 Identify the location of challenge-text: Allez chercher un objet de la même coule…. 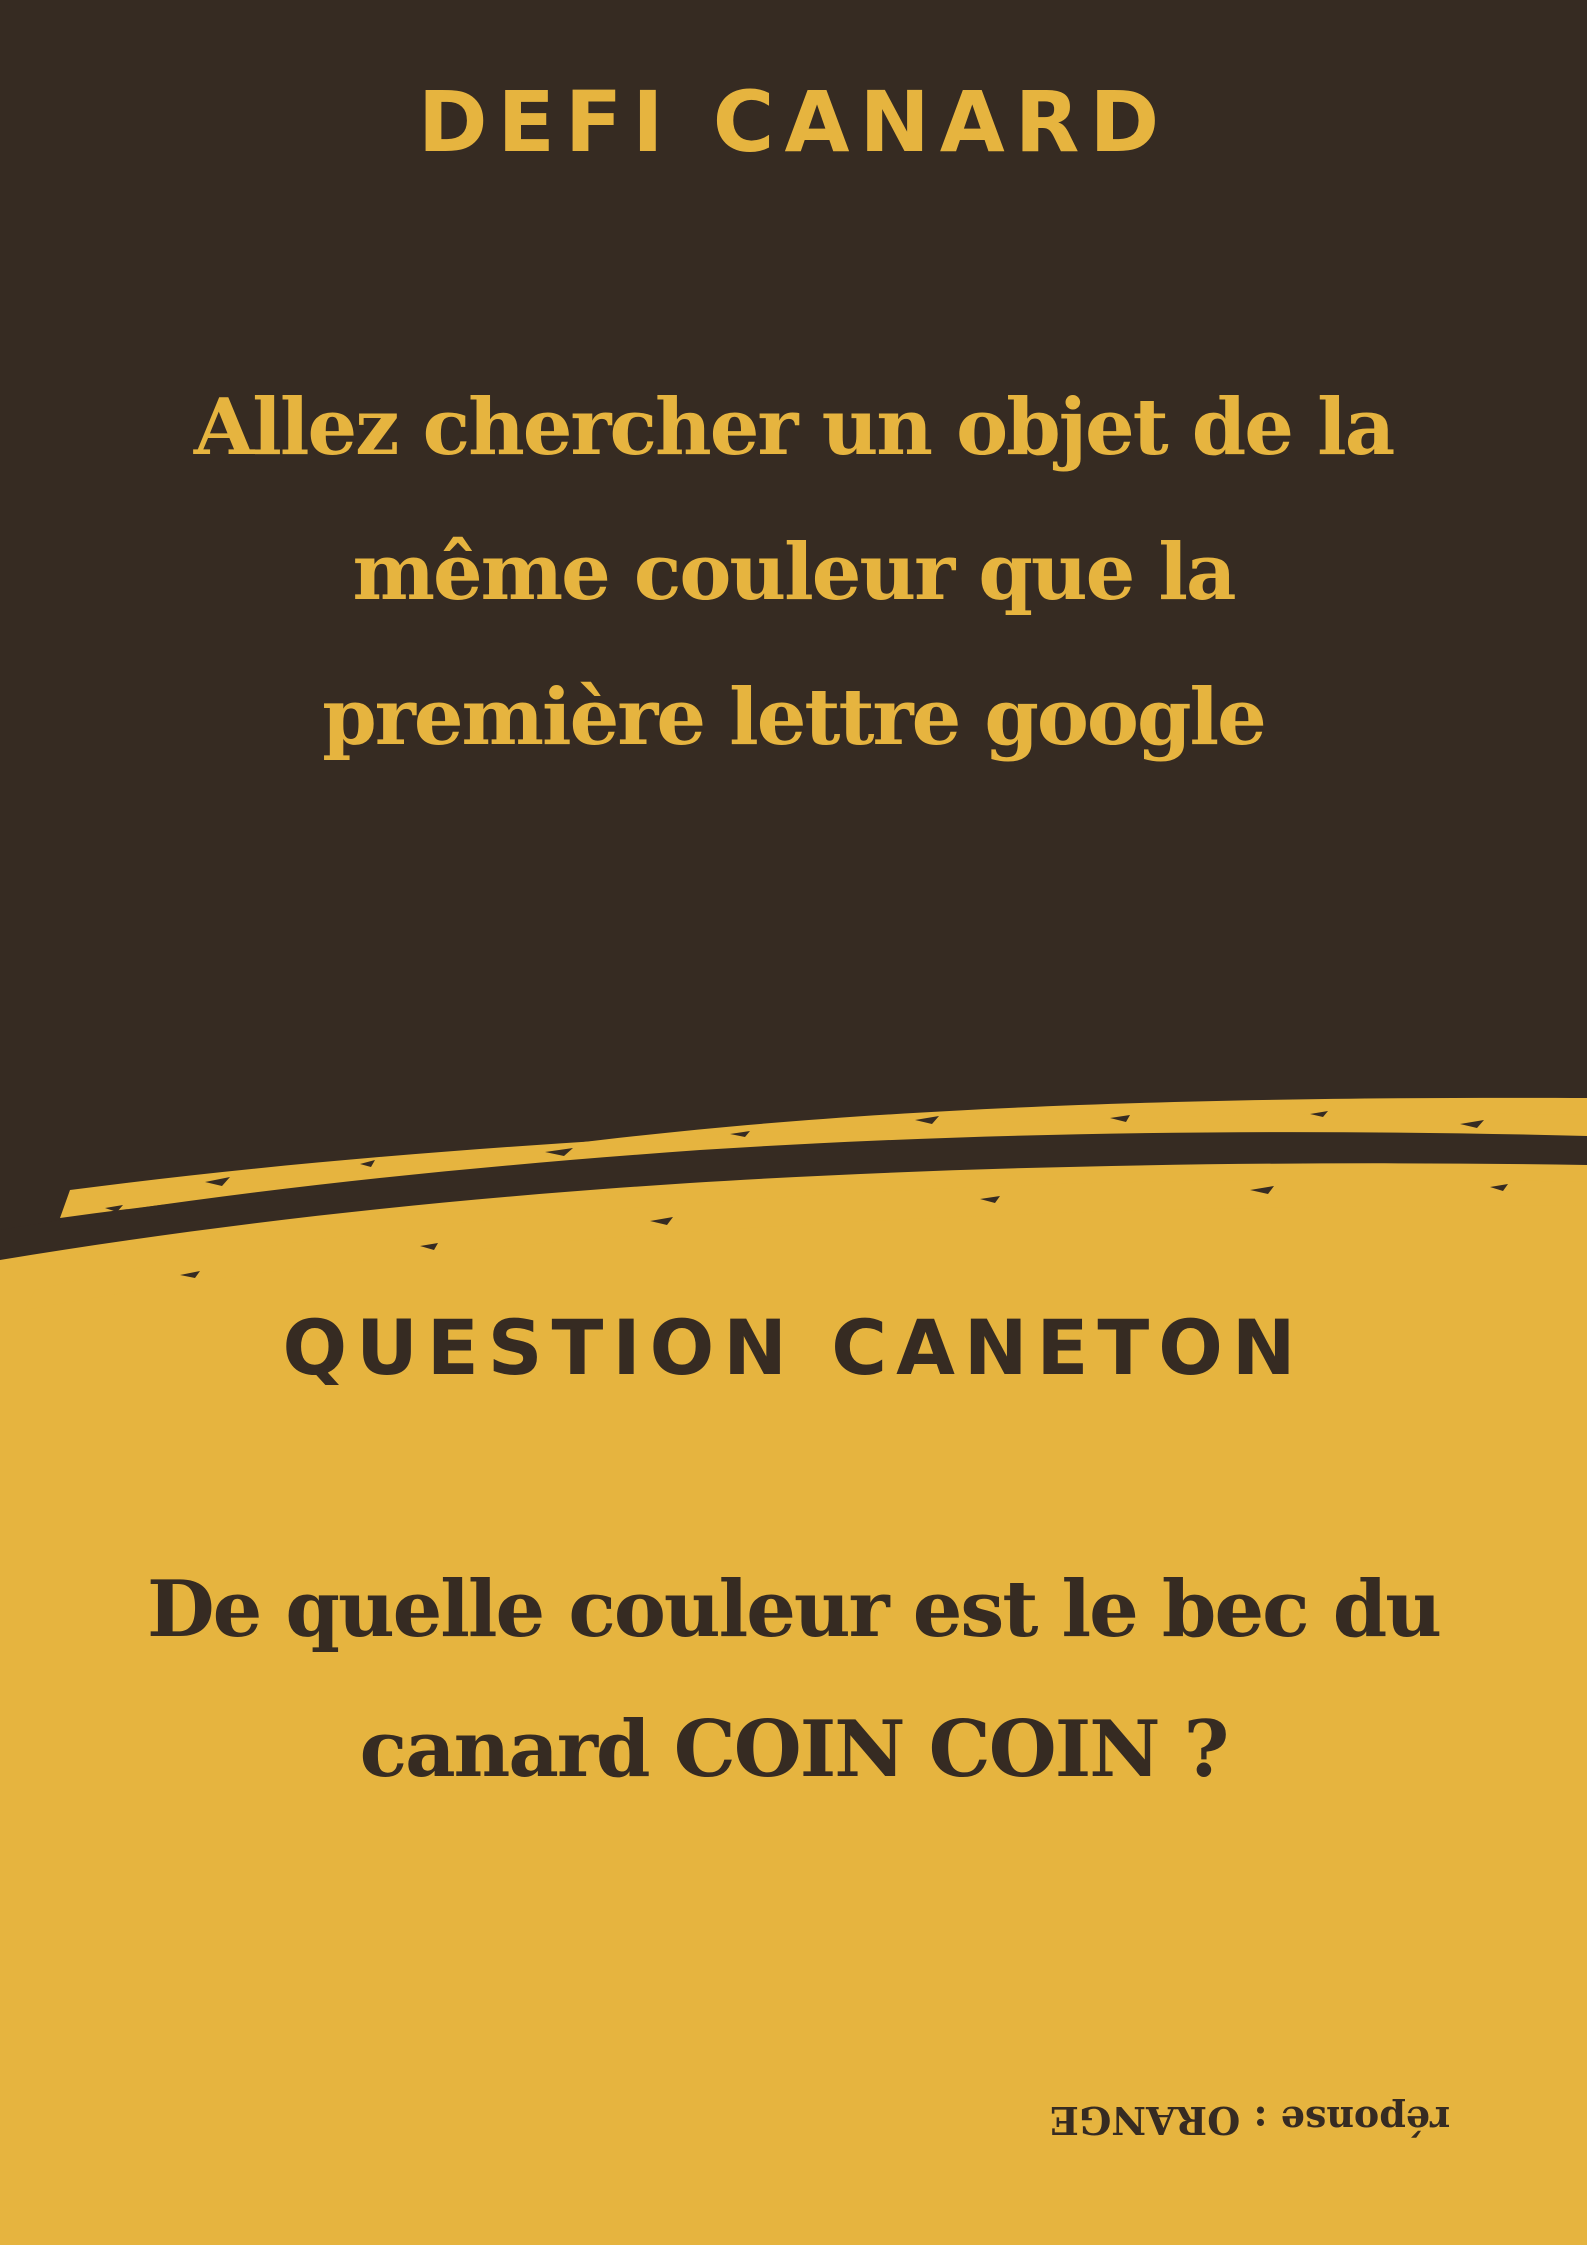
(794, 572).